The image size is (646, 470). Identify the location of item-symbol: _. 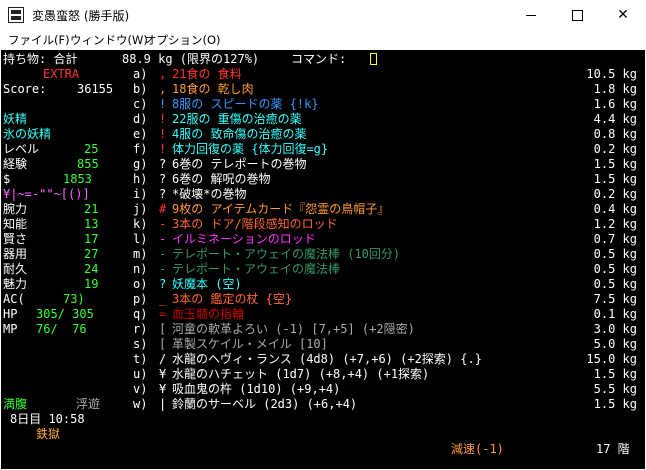
(163, 299).